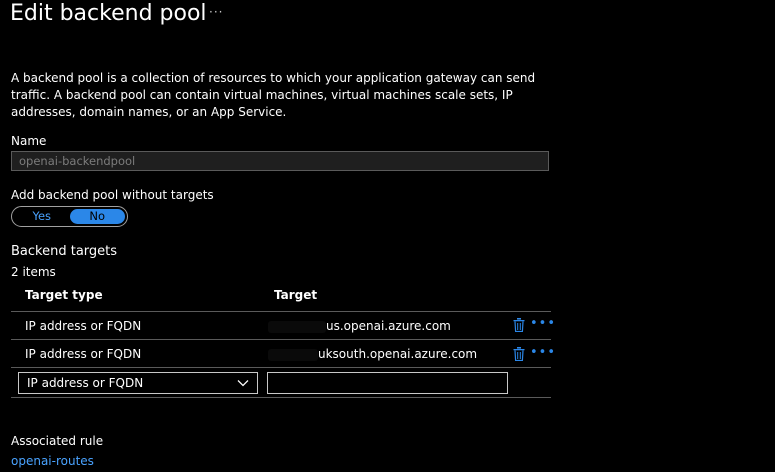 This screenshot has height=472, width=775. What do you see at coordinates (297, 326) in the screenshot?
I see `redacted-block: xxxxxxxx` at bounding box center [297, 326].